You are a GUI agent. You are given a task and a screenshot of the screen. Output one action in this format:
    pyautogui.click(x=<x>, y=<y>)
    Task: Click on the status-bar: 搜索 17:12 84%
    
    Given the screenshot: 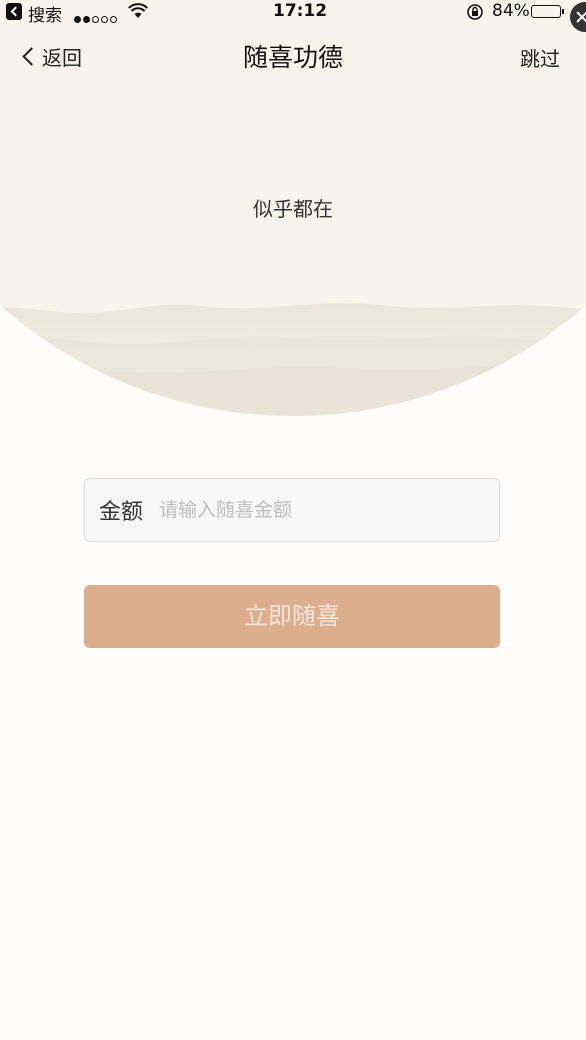 What is the action you would take?
    pyautogui.click(x=293, y=16)
    